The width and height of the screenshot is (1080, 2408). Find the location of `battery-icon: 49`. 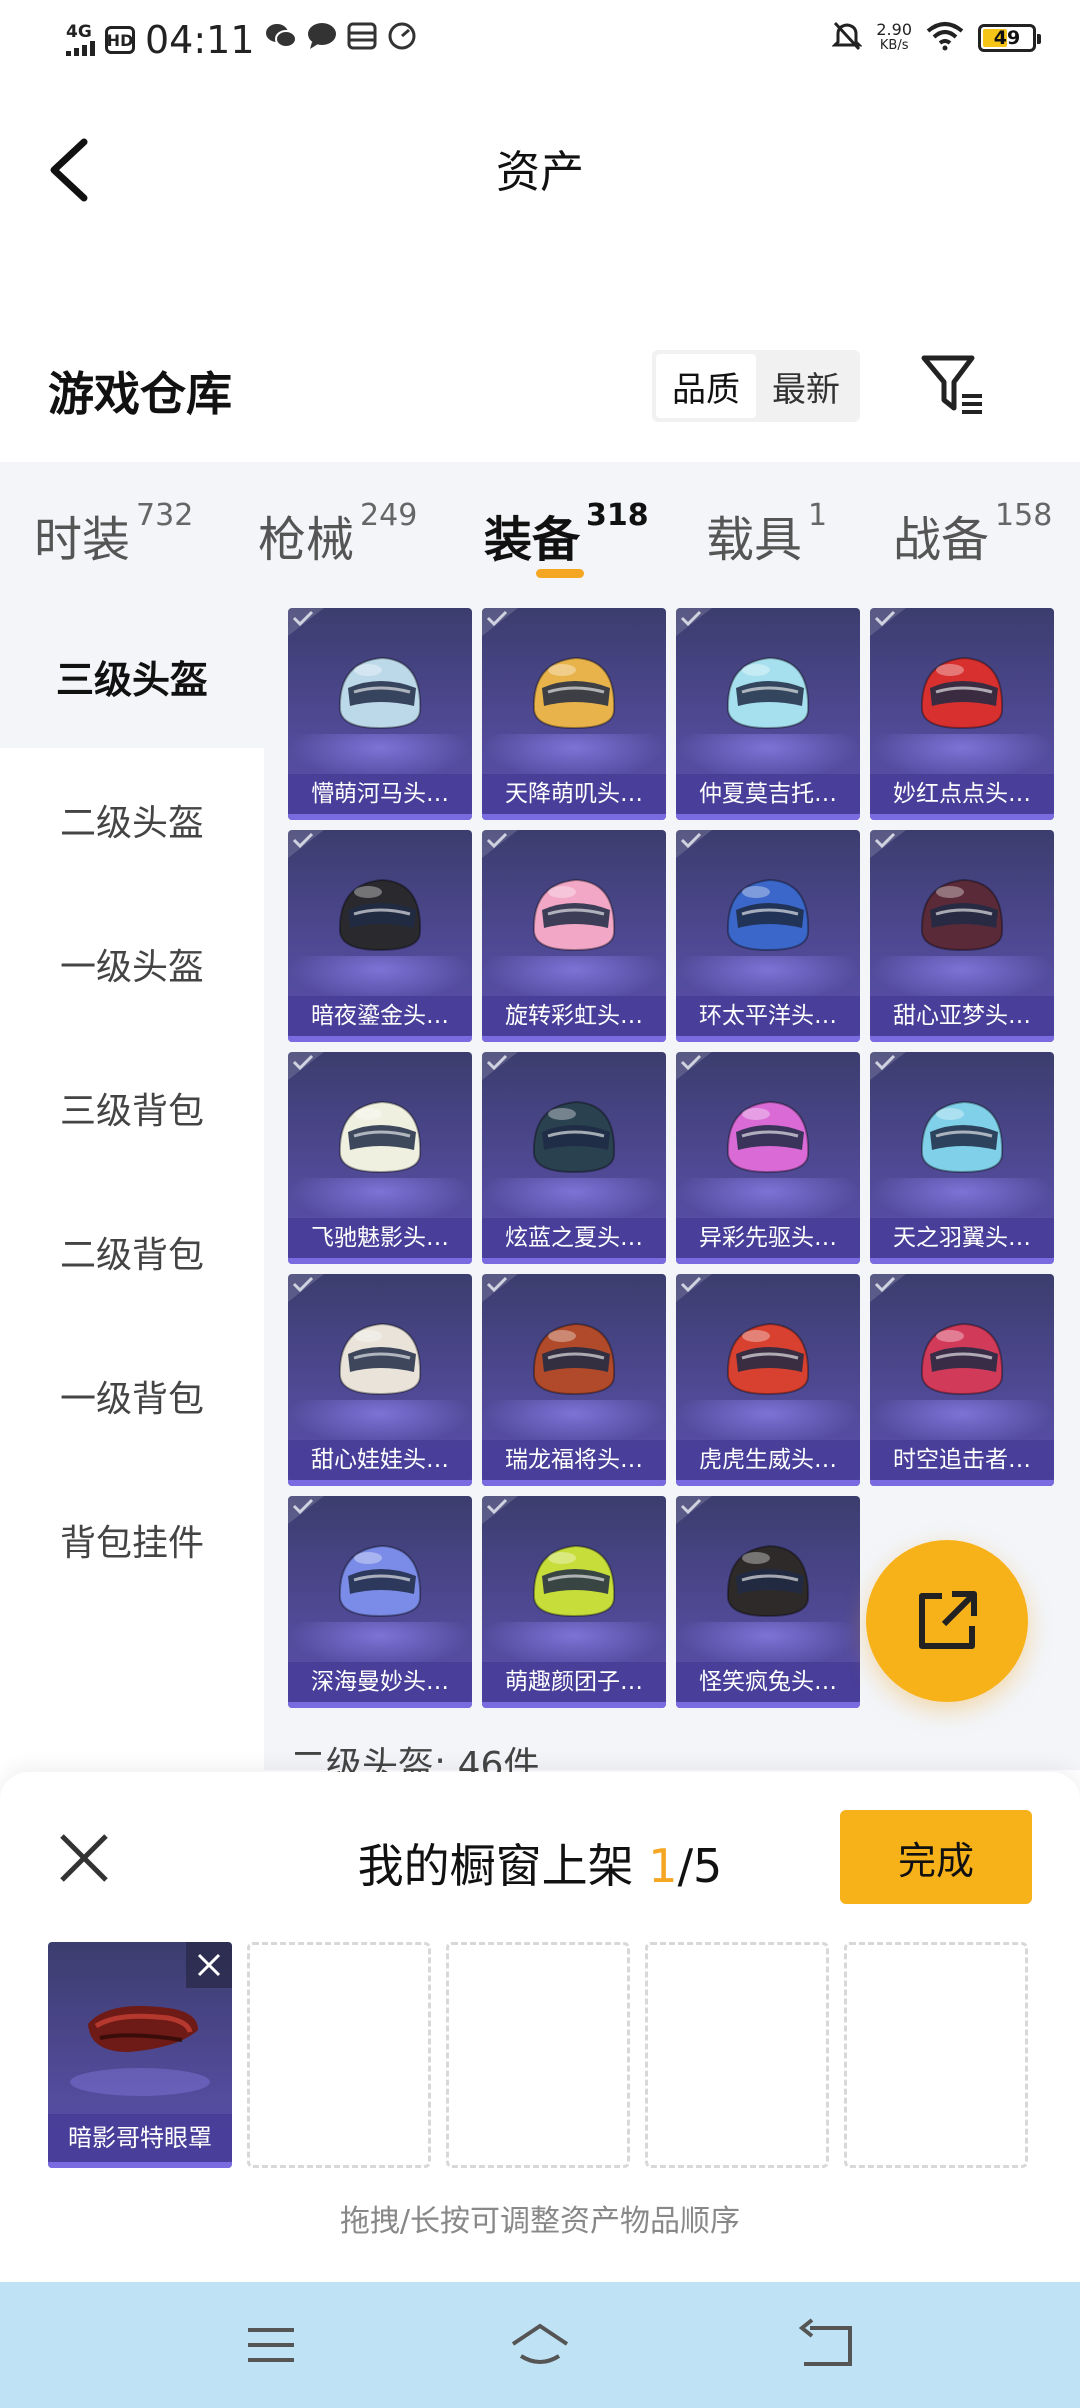

battery-icon: 49 is located at coordinates (1009, 38).